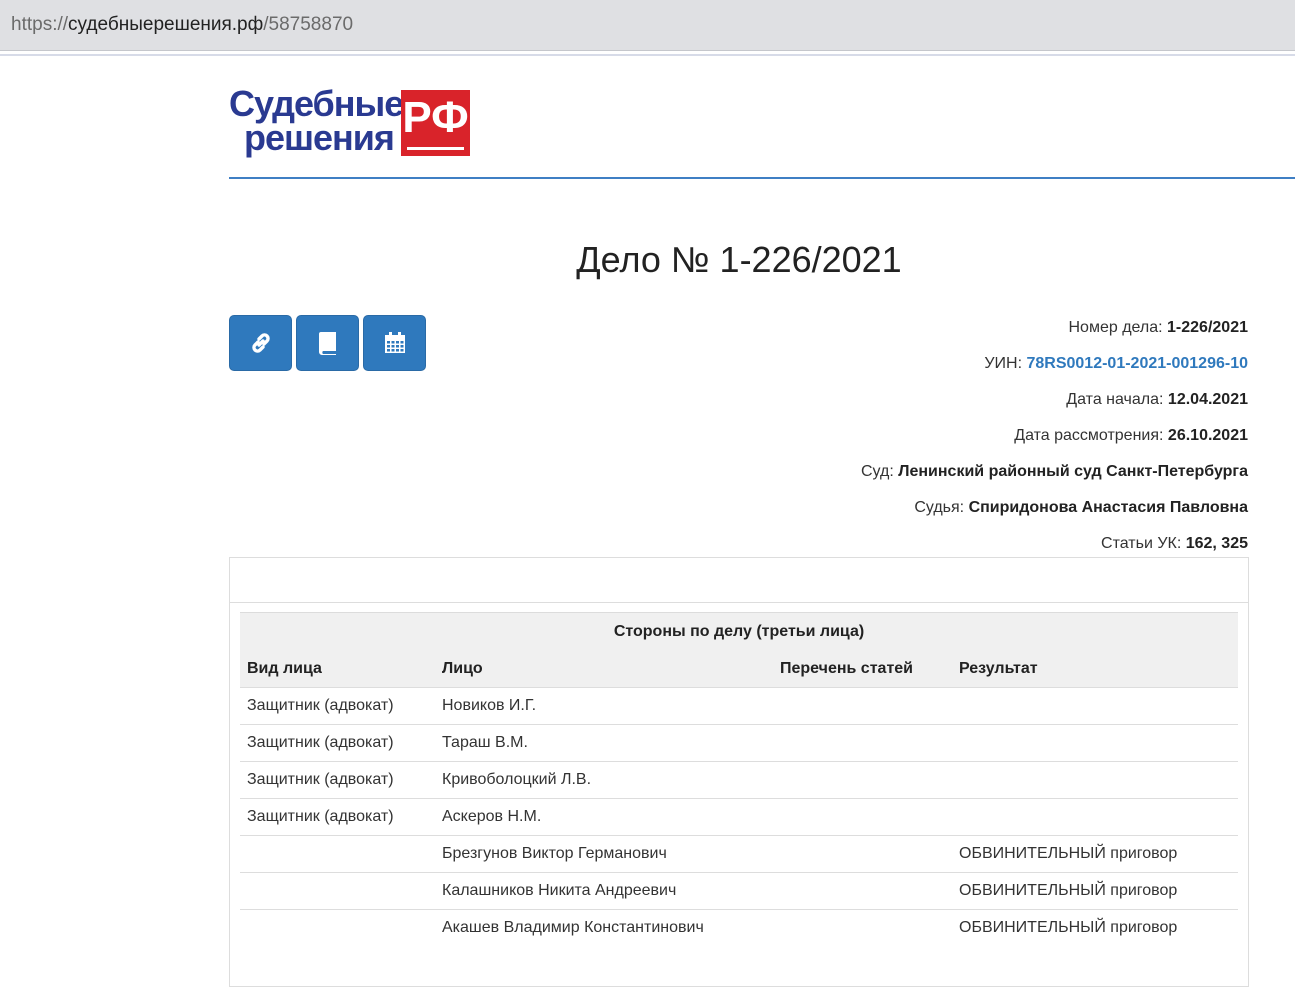  Describe the element at coordinates (604, 891) in the screenshot. I see `cell-person: Калашников Никита Андреевич` at that location.